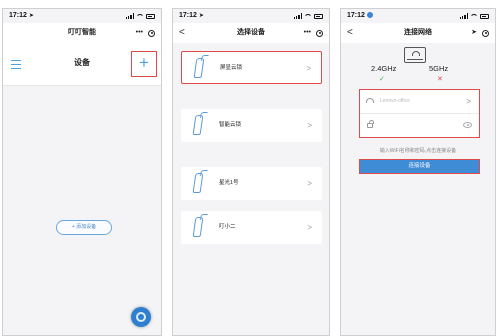  Describe the element at coordinates (251, 183) in the screenshot. I see `device-card-2: 星光1号 >` at that location.